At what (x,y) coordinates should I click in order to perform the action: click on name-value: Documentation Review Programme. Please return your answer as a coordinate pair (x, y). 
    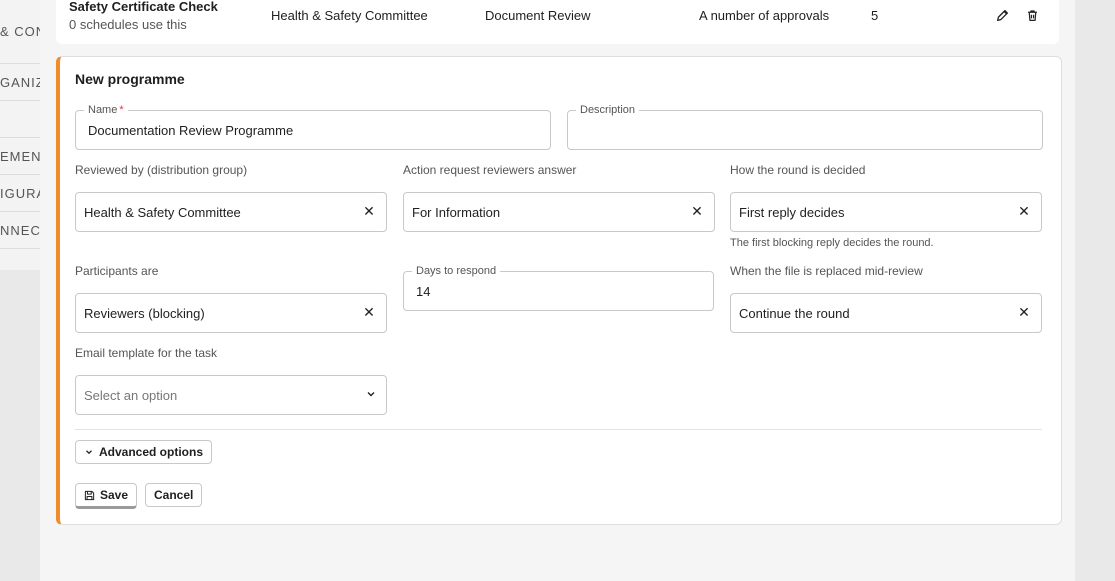
    Looking at the image, I should click on (191, 130).